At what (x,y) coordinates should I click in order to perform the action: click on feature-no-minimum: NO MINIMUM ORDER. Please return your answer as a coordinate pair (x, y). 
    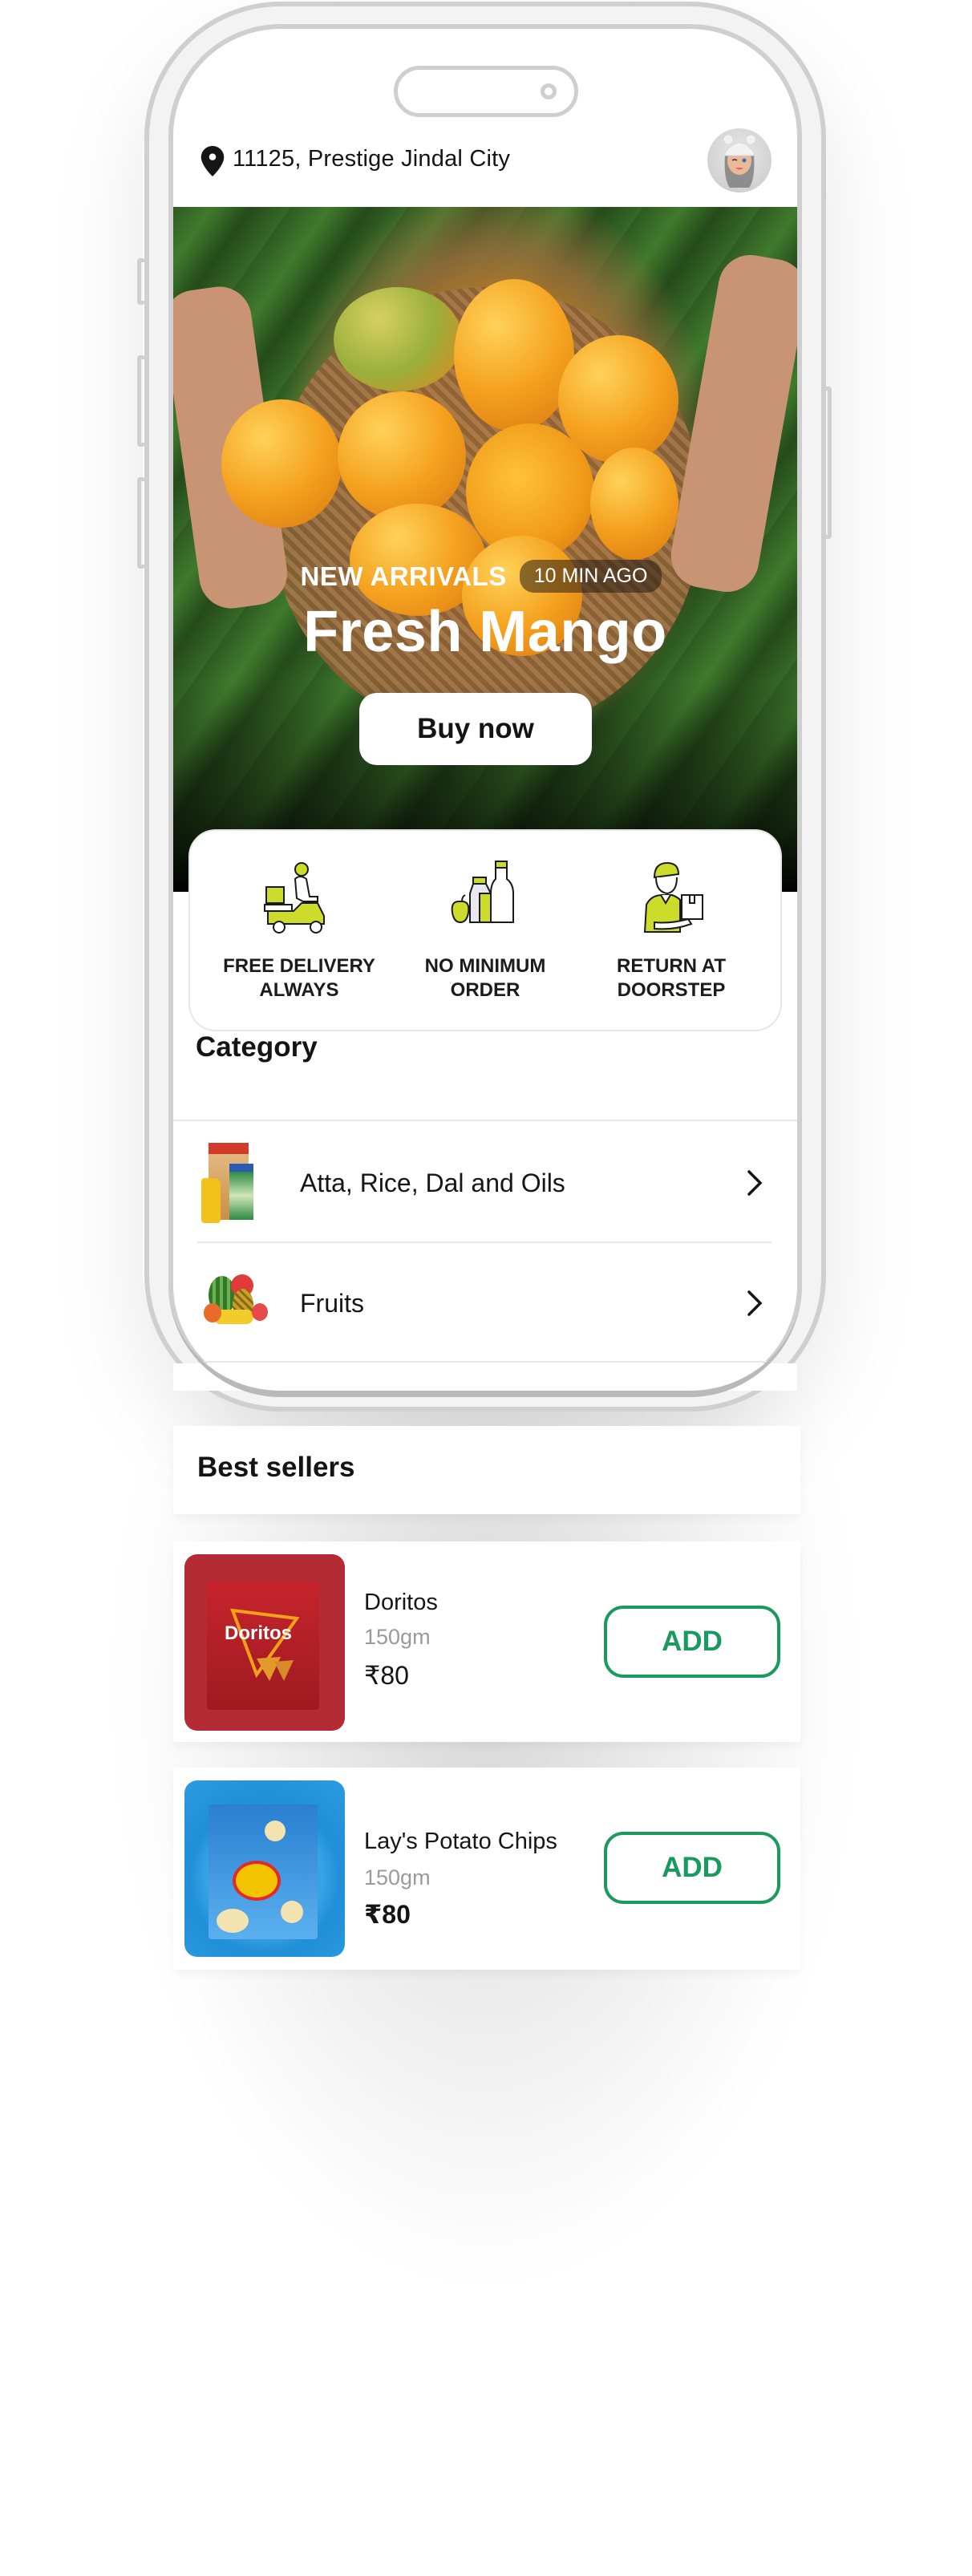
    Looking at the image, I should click on (485, 945).